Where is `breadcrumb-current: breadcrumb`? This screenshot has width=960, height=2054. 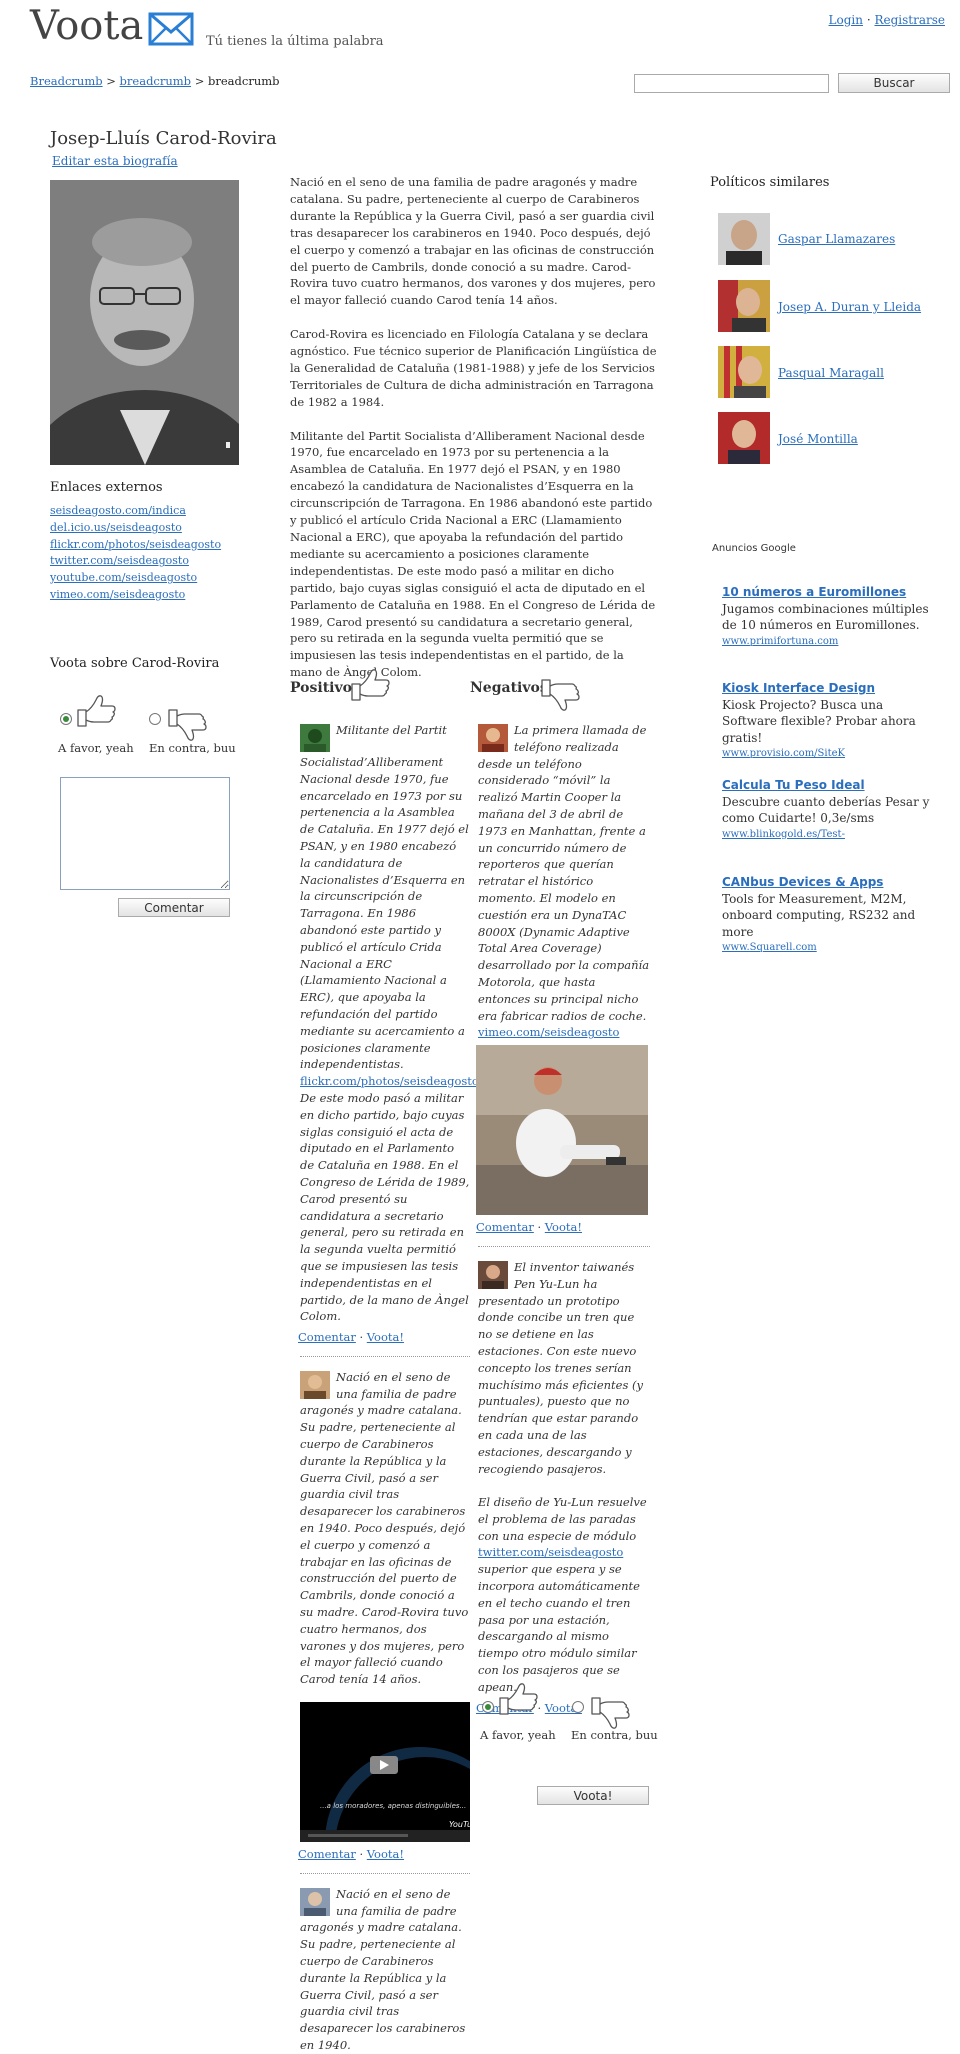
breadcrumb-current: breadcrumb is located at coordinates (244, 81).